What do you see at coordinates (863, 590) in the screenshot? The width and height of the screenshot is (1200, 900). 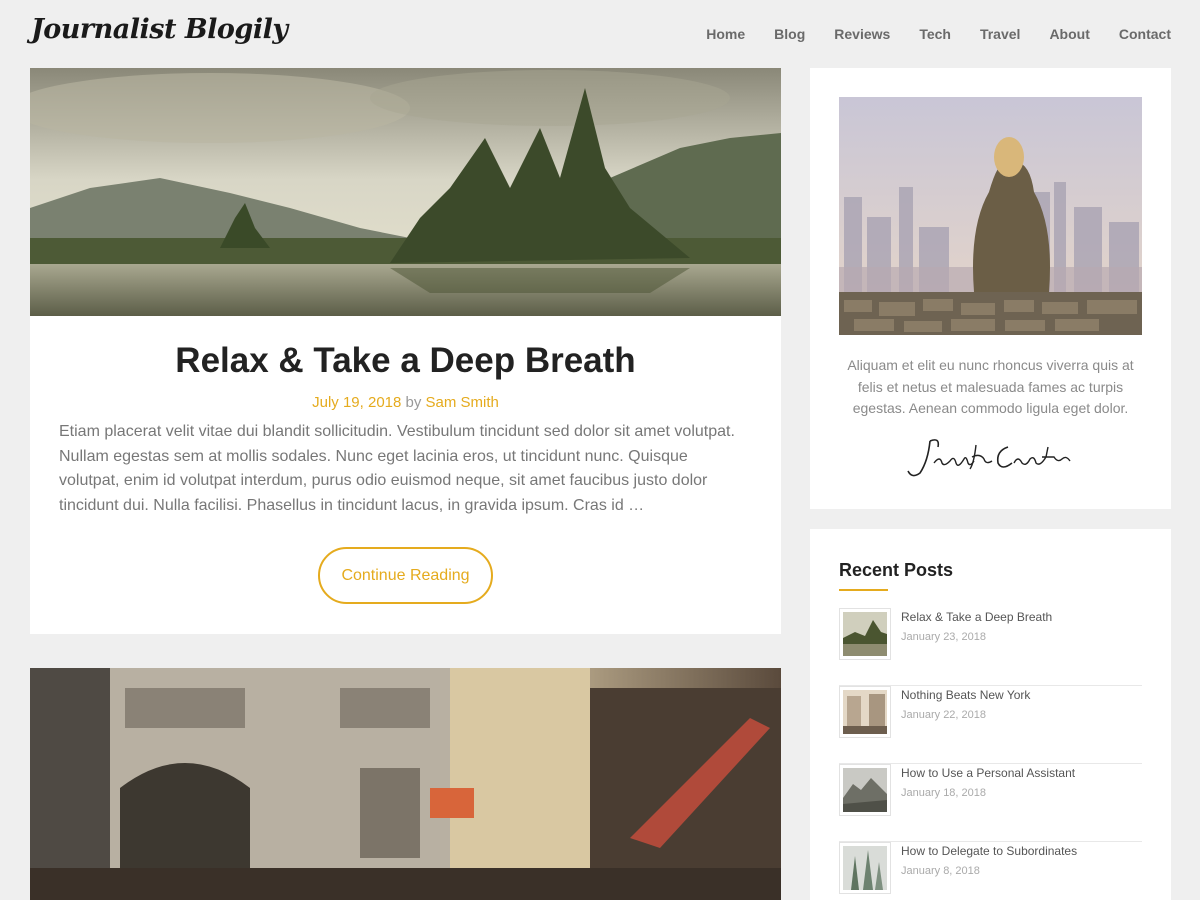 I see `title-underline` at bounding box center [863, 590].